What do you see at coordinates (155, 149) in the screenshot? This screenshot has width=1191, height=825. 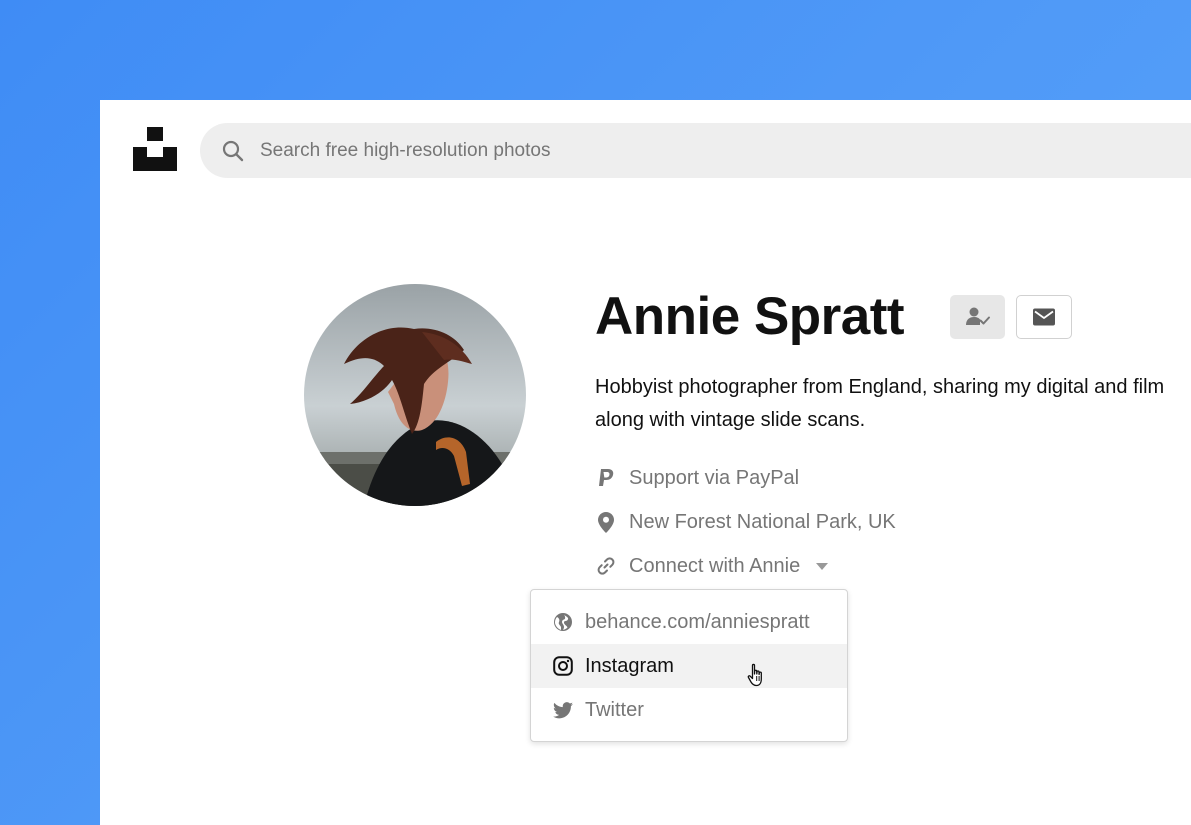 I see `unsplash-logo-icon` at bounding box center [155, 149].